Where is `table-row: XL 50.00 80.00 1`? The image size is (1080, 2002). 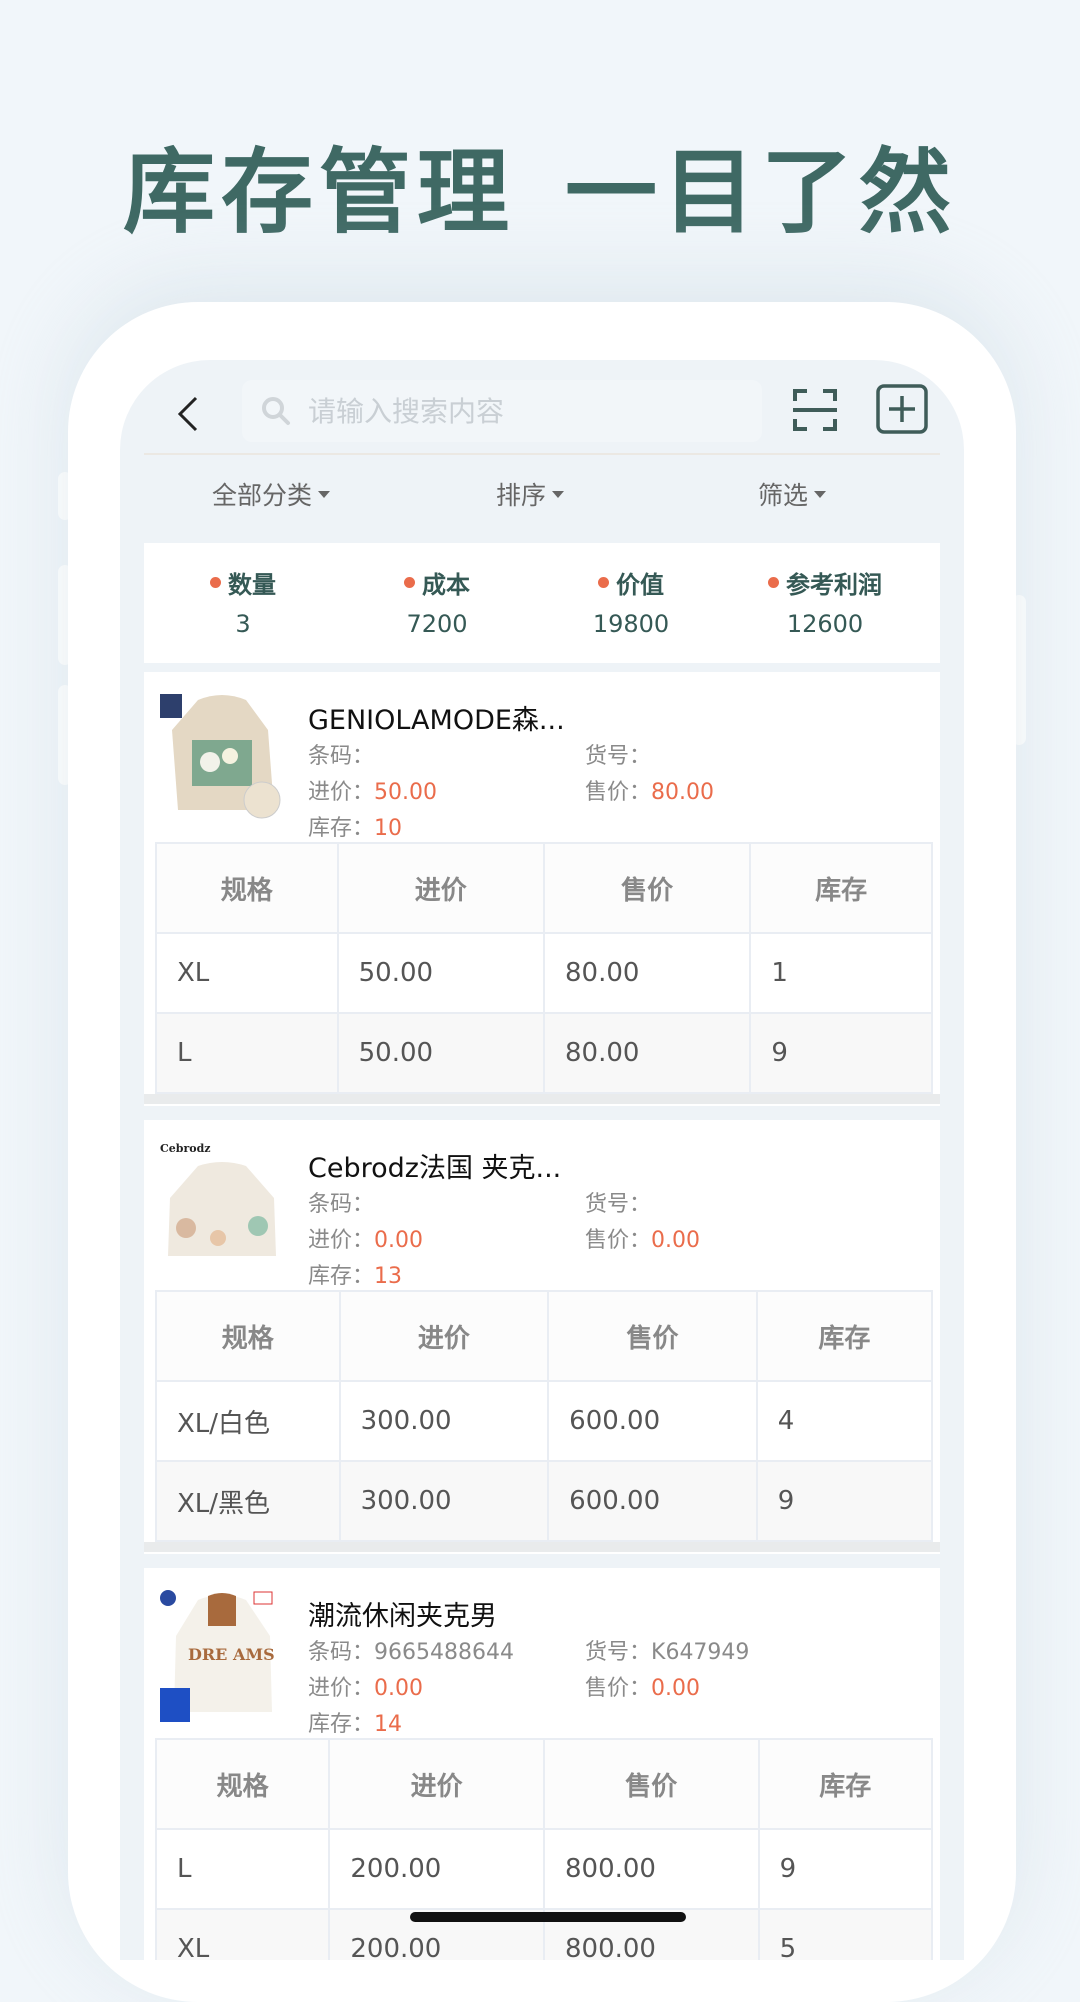 table-row: XL 50.00 80.00 1 is located at coordinates (544, 973).